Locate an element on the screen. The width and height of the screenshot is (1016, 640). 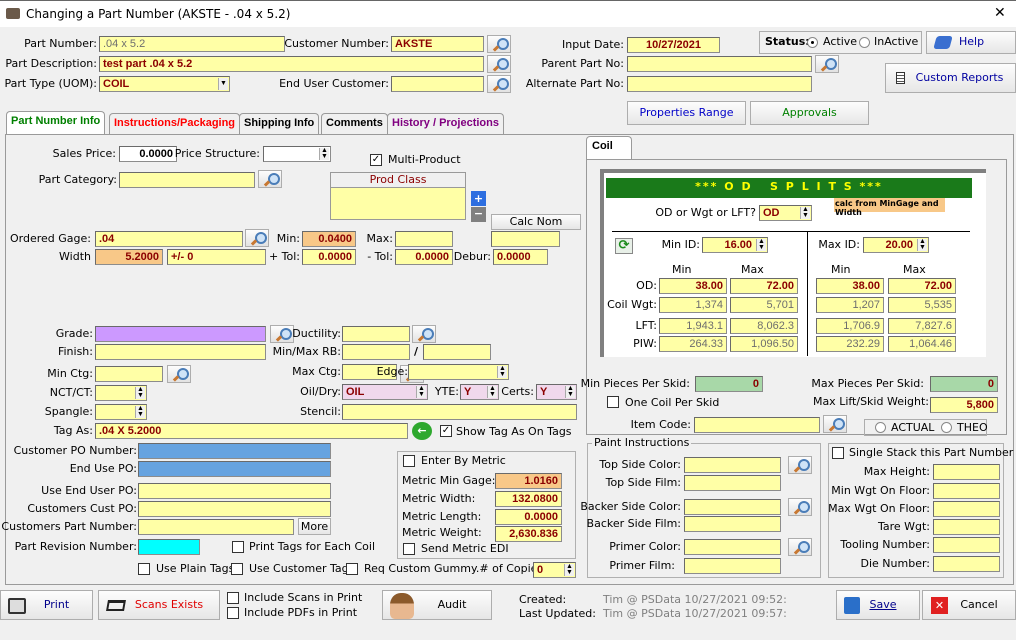
refresh-icon: ⟳ is located at coordinates (624, 246).